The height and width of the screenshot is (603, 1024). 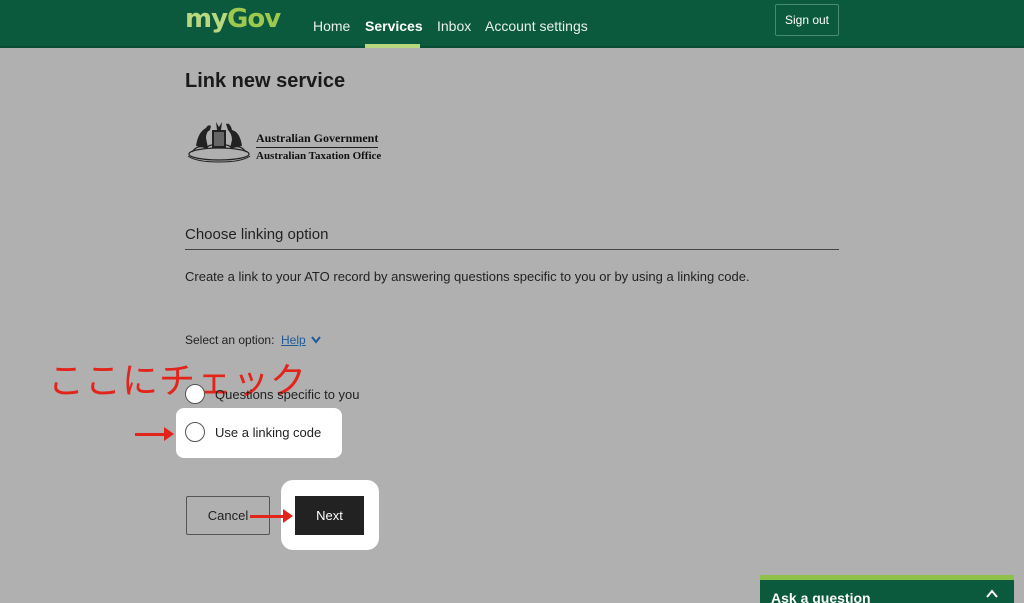 I want to click on nav-inbox: Inbox, so click(x=454, y=26).